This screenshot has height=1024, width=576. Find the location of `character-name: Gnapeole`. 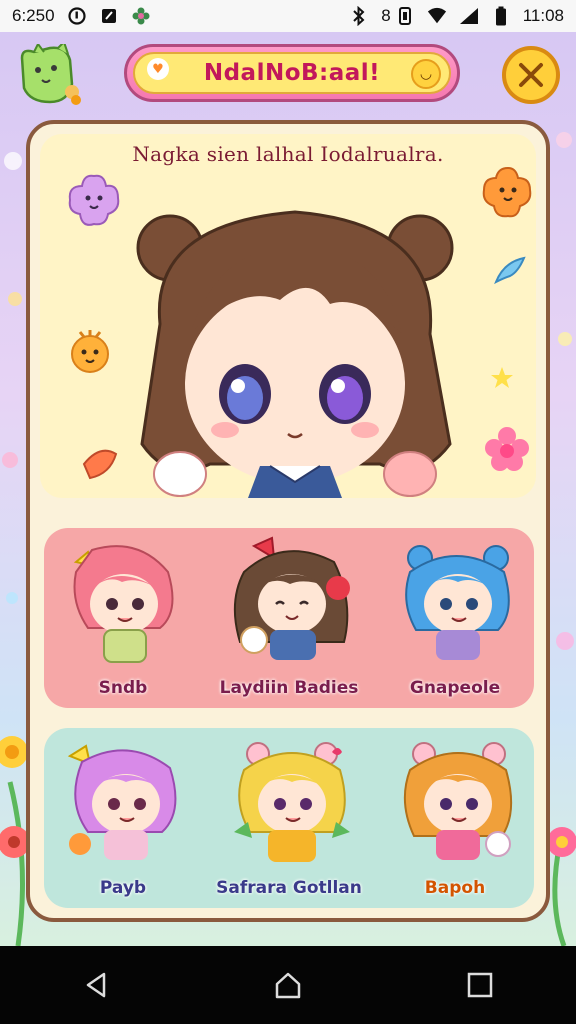

character-name: Gnapeole is located at coordinates (455, 688).